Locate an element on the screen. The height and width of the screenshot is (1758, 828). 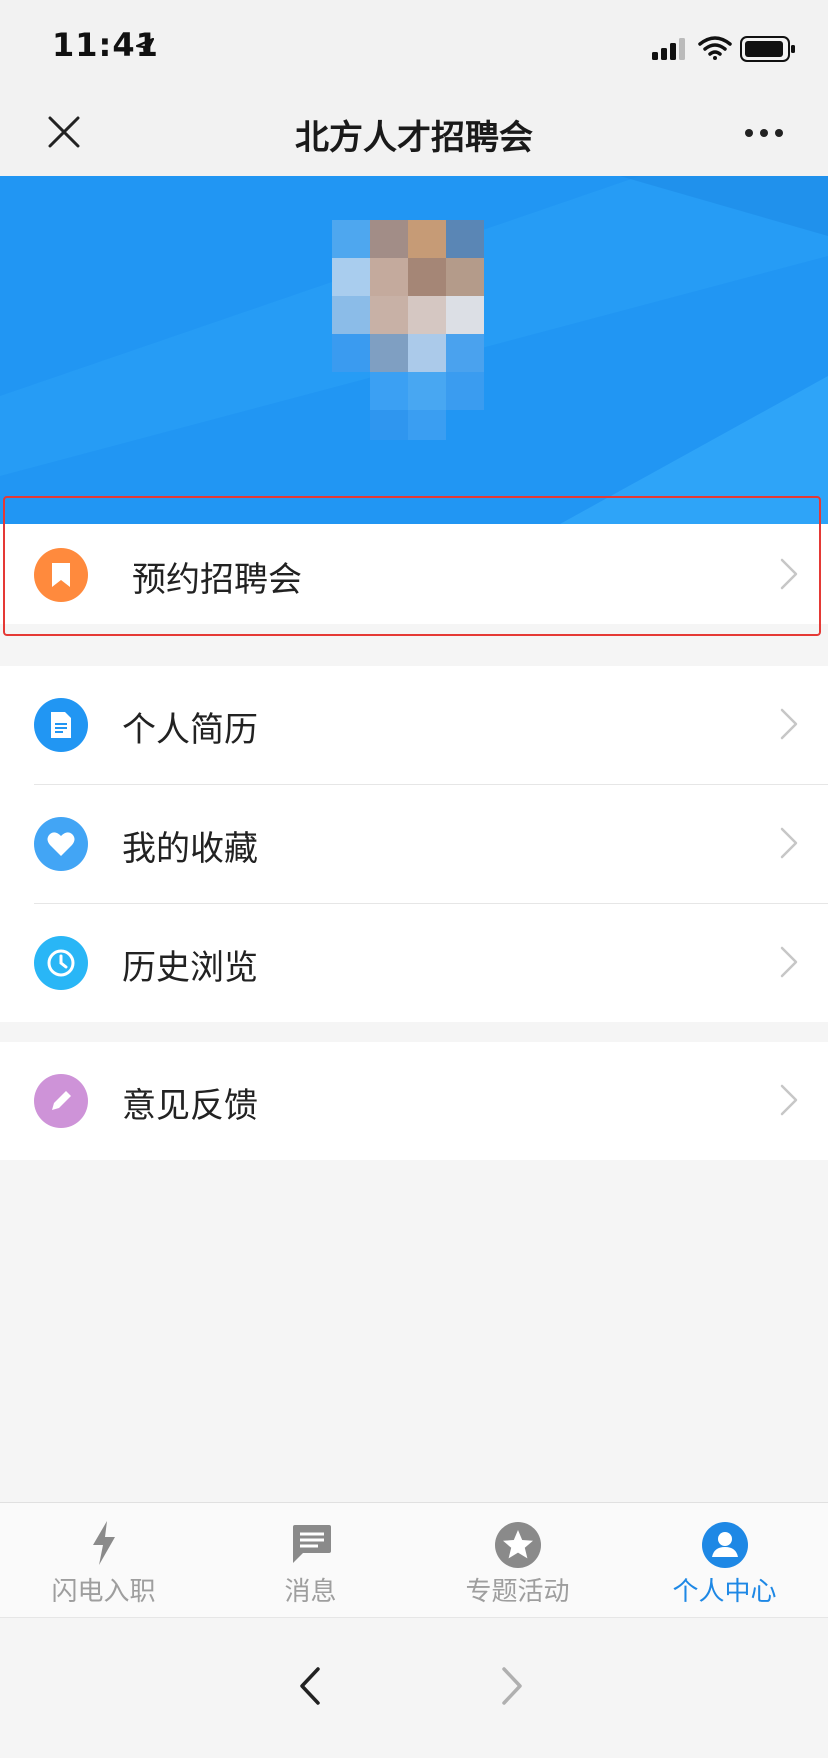
tab-label: 个人中心 is located at coordinates (724, 1592).